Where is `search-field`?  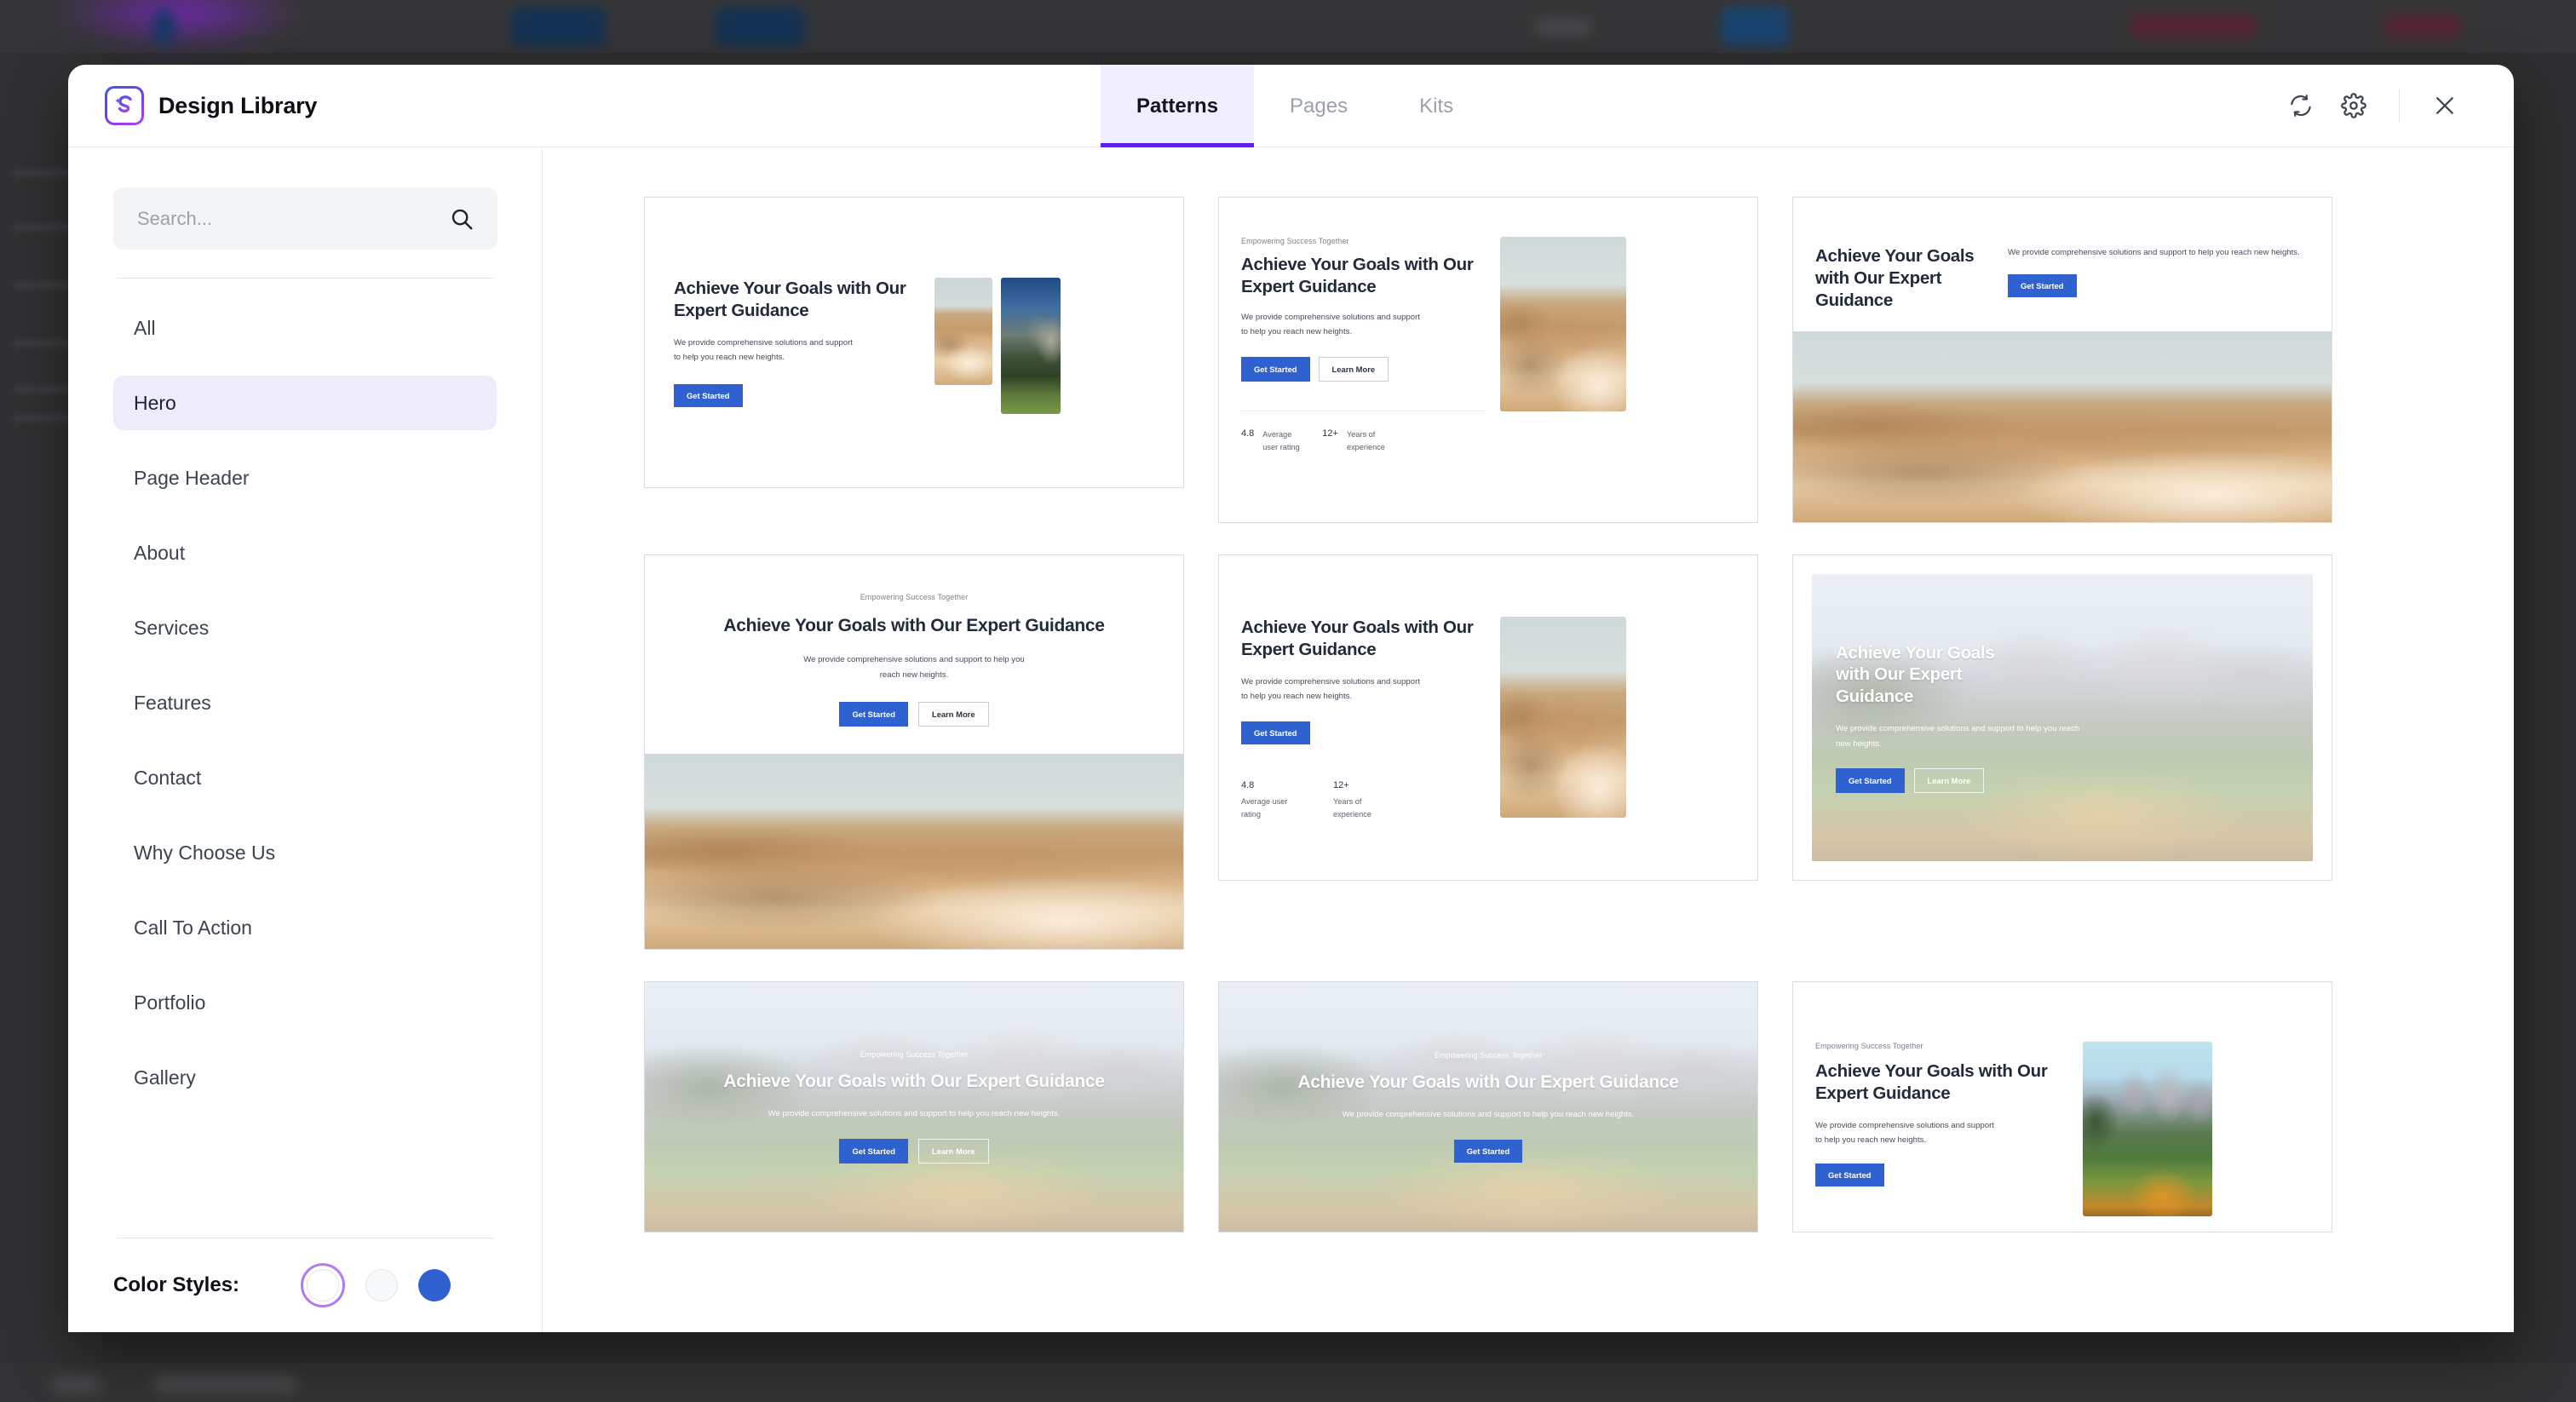
search-field is located at coordinates (305, 219).